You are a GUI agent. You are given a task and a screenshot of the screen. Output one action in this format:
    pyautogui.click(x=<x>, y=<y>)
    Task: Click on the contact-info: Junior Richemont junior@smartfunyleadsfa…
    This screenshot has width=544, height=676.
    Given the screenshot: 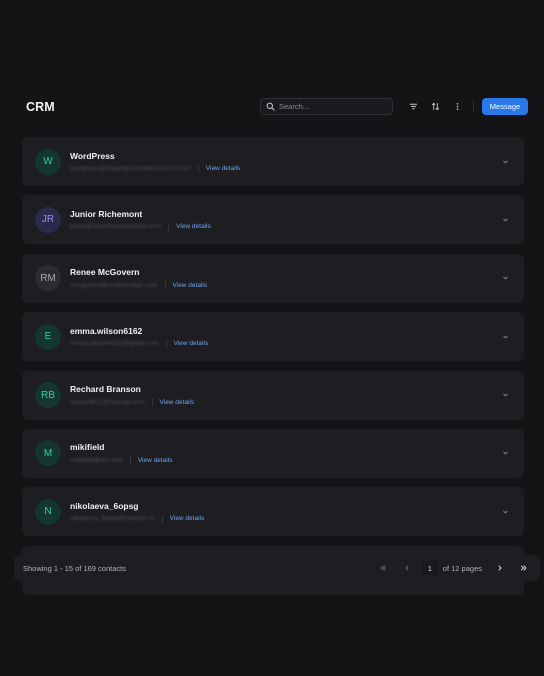 What is the action you would take?
    pyautogui.click(x=140, y=220)
    